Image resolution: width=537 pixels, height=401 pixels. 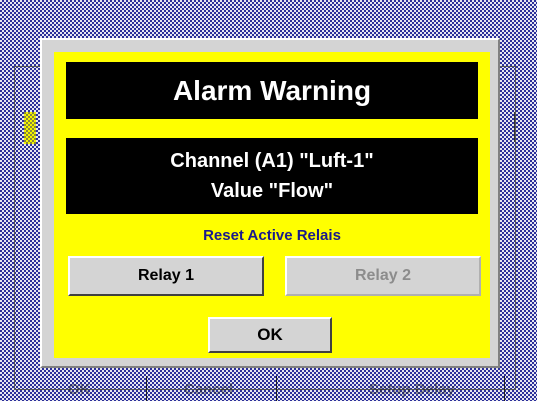 I want to click on background-footer: OK Cancel Setup Delay, so click(x=264, y=386).